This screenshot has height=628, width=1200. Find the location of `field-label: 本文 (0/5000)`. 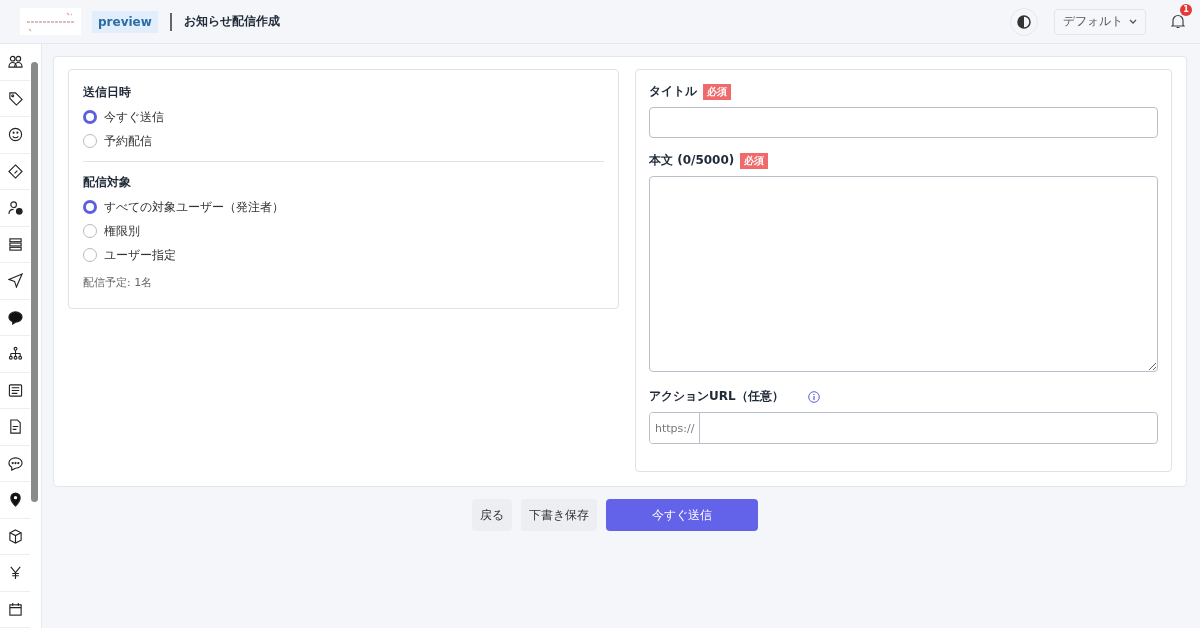

field-label: 本文 (0/5000) is located at coordinates (692, 160).